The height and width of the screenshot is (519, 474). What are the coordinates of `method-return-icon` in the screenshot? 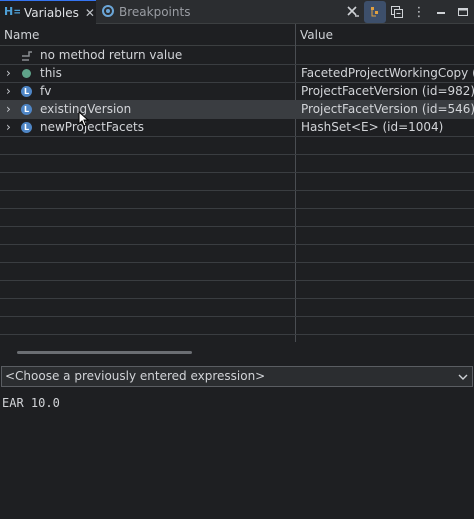 It's located at (27, 55).